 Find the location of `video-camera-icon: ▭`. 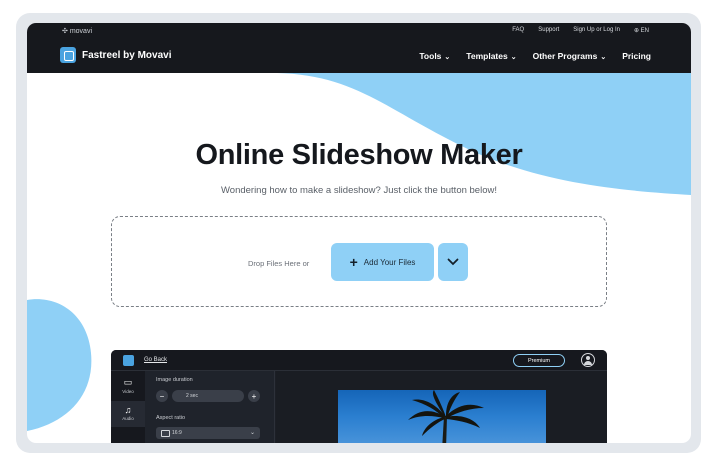

video-camera-icon: ▭ is located at coordinates (128, 382).